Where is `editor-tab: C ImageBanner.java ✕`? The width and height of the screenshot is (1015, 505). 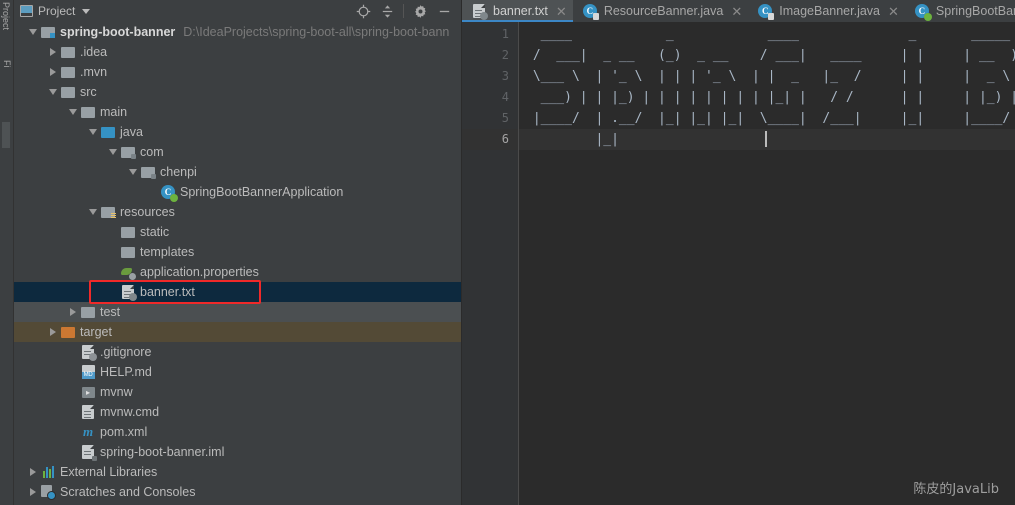 editor-tab: C ImageBanner.java ✕ is located at coordinates (826, 11).